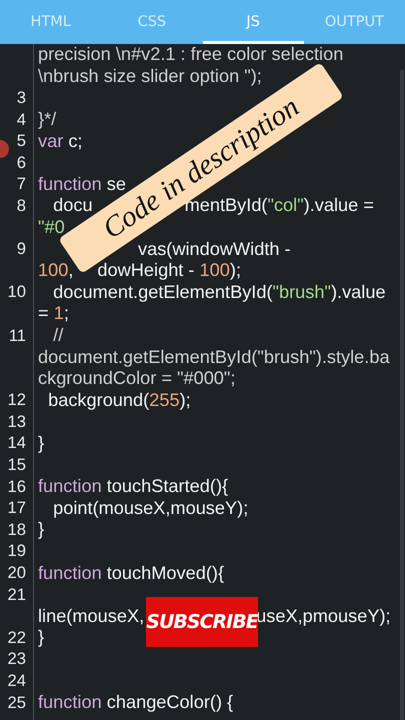 The width and height of the screenshot is (405, 720). Describe the element at coordinates (253, 22) in the screenshot. I see `tab: JS` at that location.